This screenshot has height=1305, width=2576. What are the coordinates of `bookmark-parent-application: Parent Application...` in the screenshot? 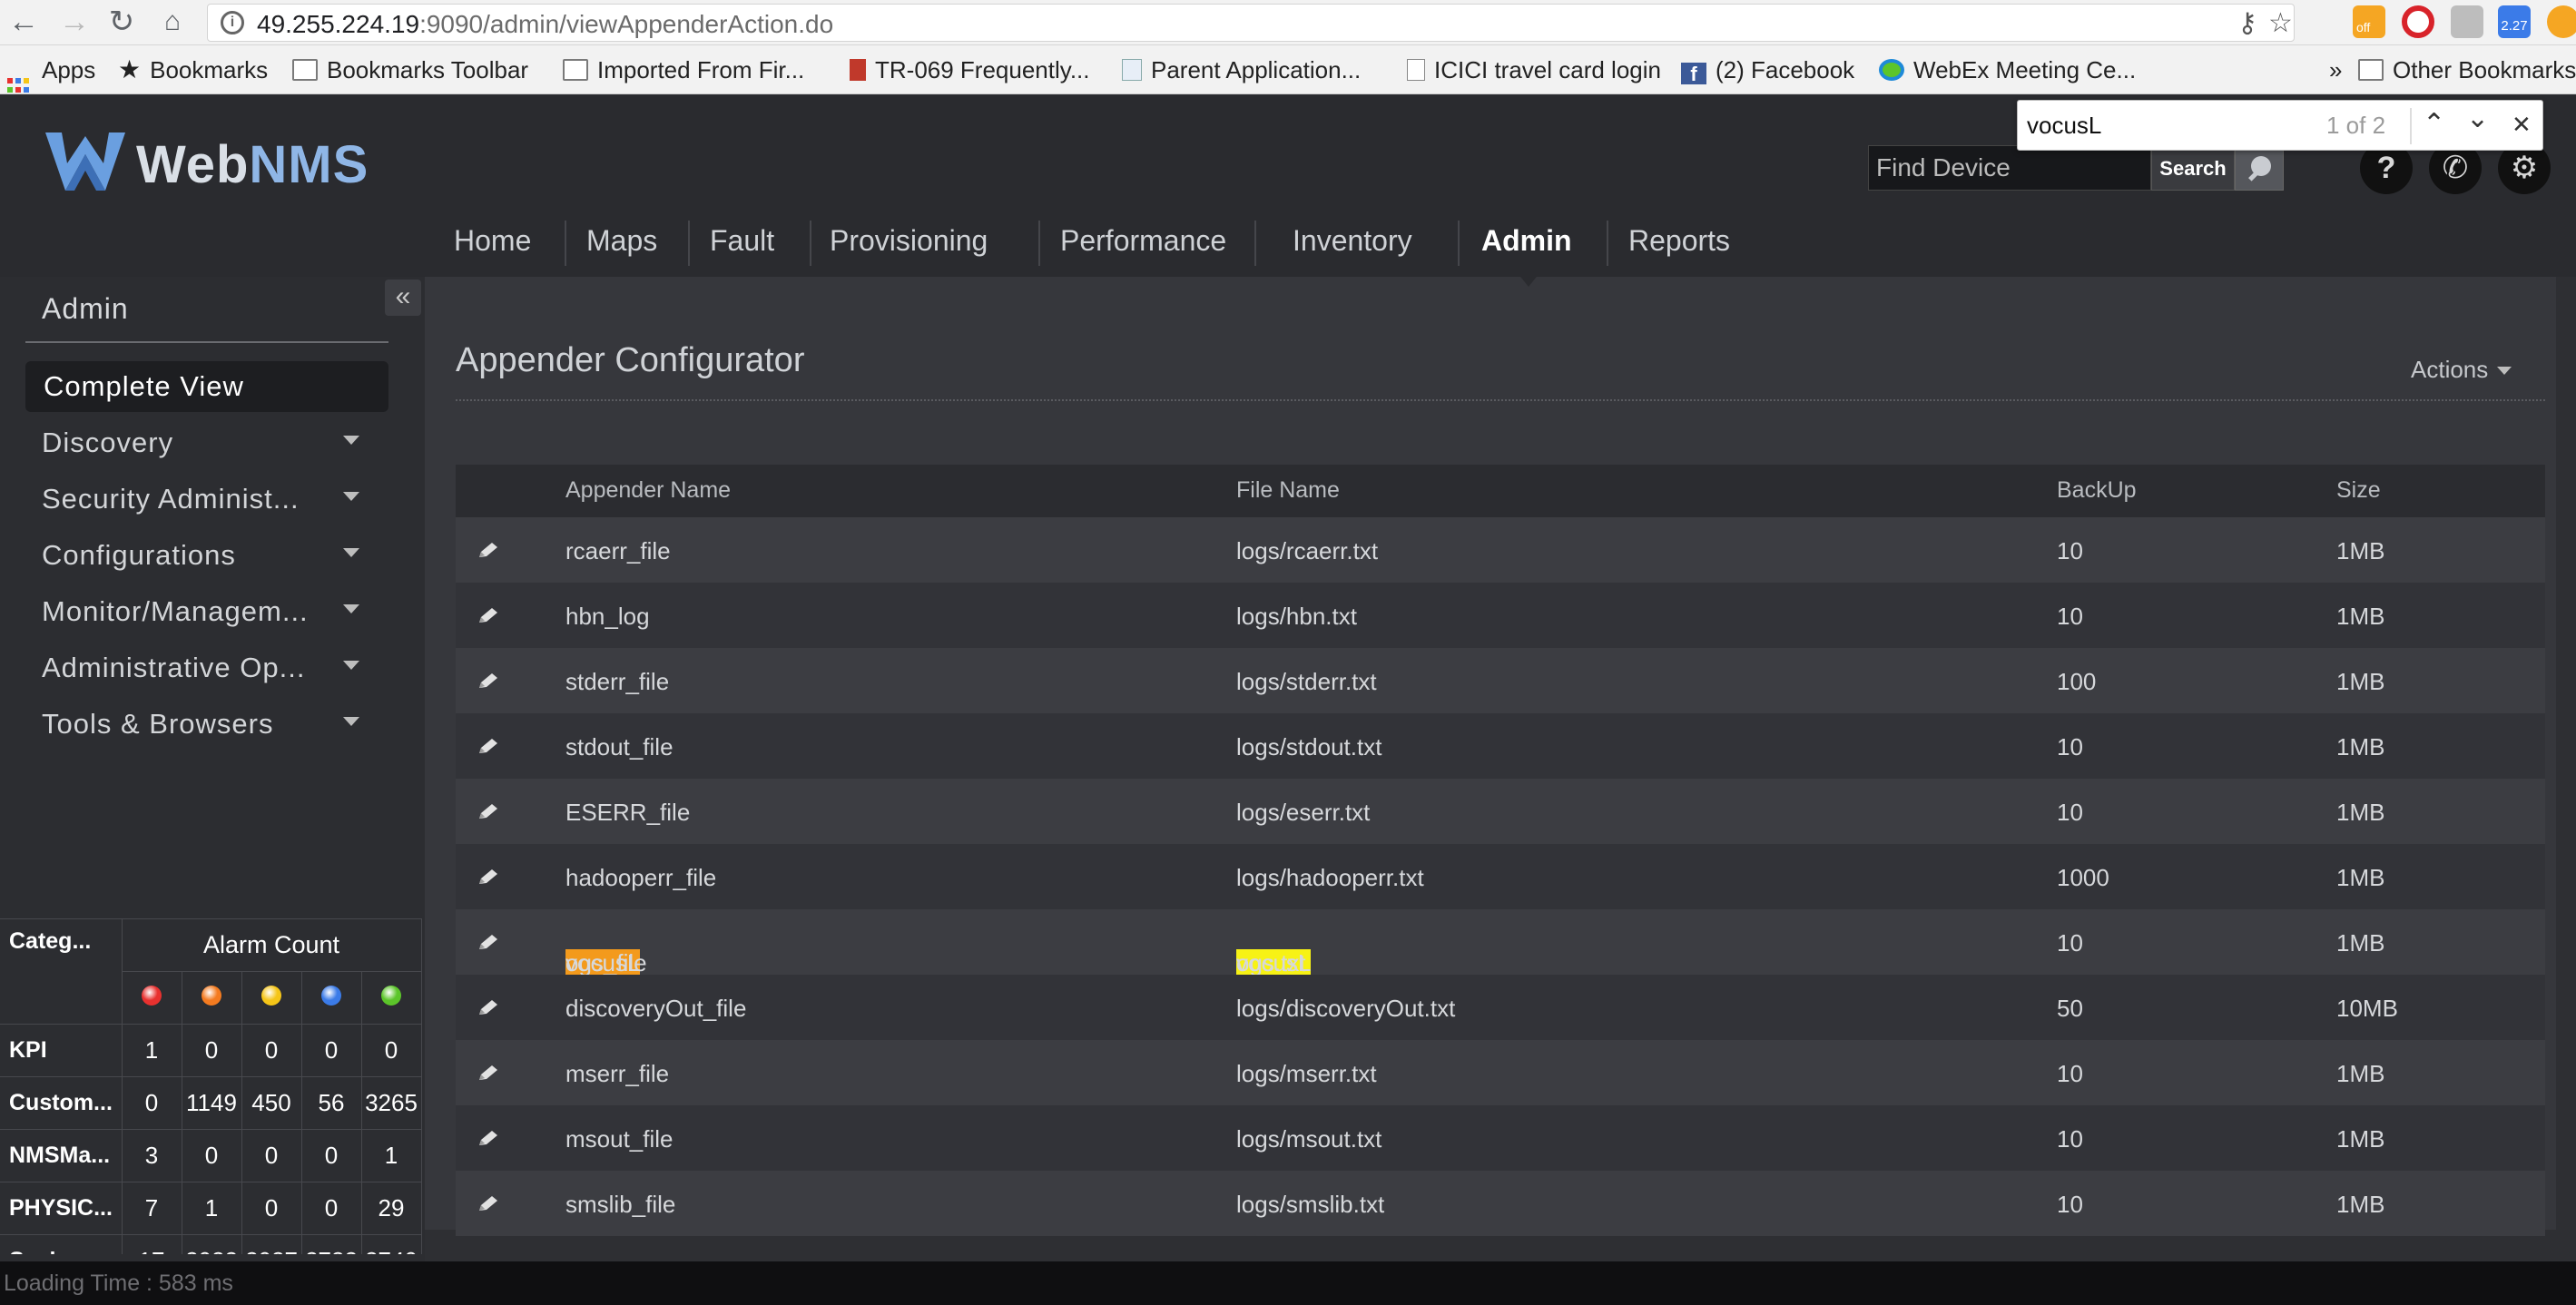 It's located at (1241, 70).